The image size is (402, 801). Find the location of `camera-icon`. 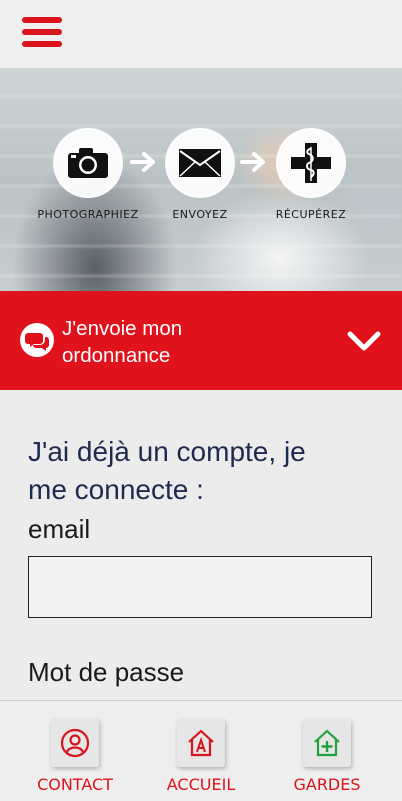

camera-icon is located at coordinates (88, 163).